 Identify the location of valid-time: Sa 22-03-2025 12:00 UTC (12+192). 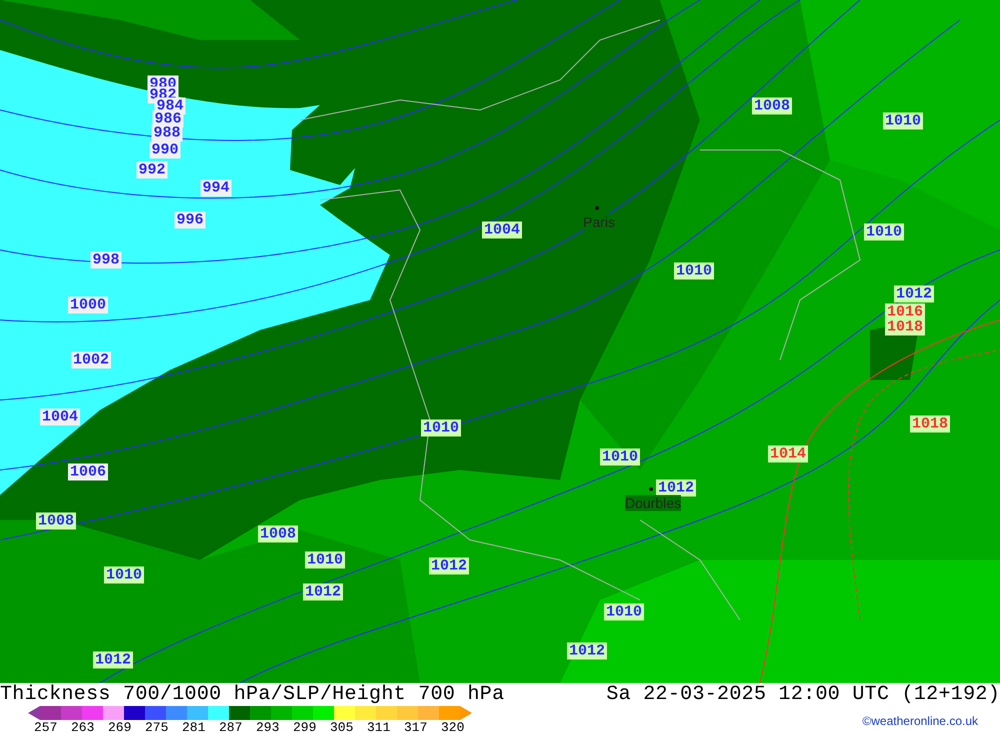
(803, 694).